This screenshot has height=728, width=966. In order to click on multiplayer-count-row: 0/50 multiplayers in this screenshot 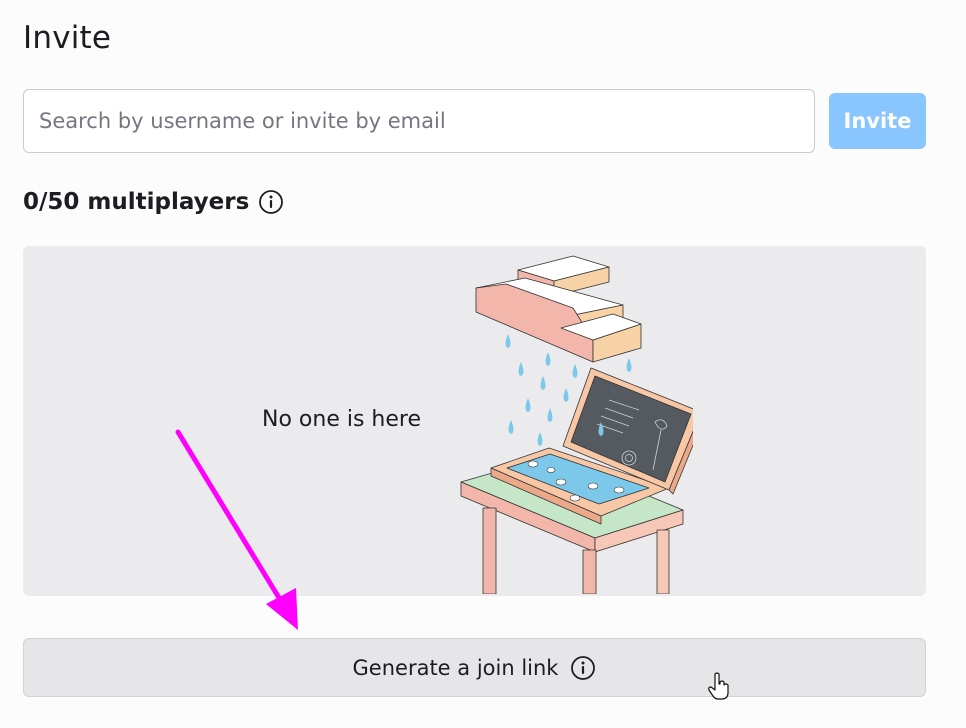, I will do `click(153, 202)`.